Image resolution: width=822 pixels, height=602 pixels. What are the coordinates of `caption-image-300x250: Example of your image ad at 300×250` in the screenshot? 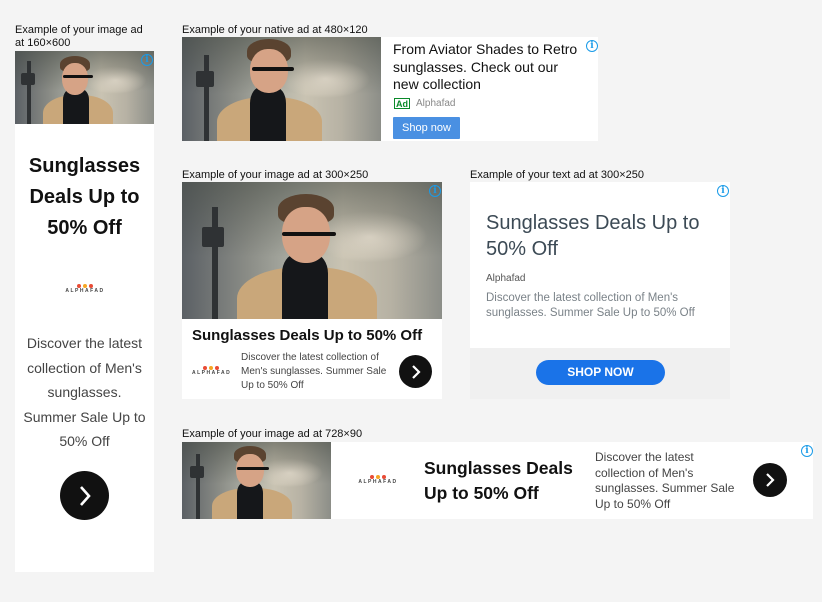 It's located at (275, 175).